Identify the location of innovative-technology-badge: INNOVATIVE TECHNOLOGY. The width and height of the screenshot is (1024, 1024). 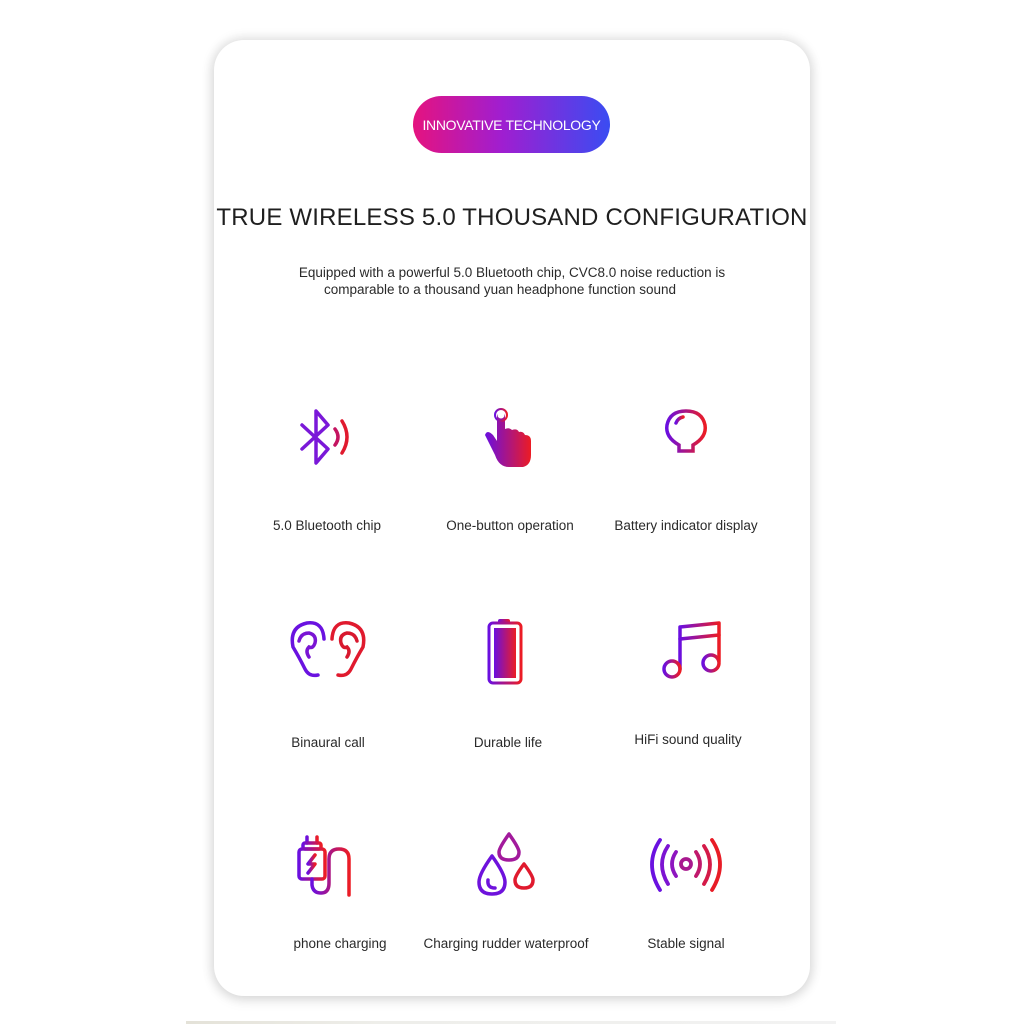
(511, 124).